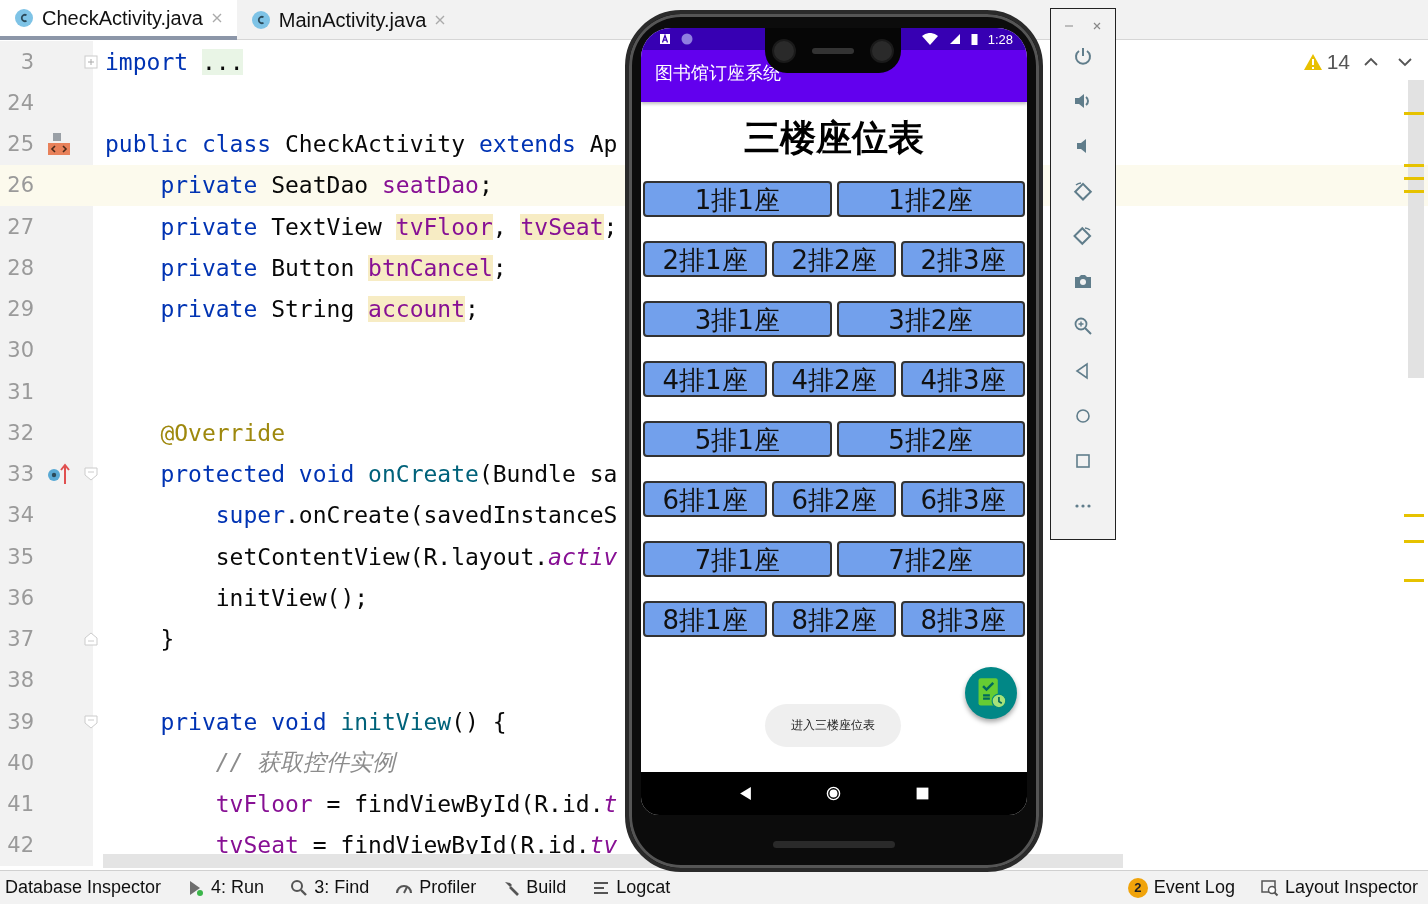 This screenshot has width=1428, height=904. Describe the element at coordinates (665, 39) in the screenshot. I see `notification-icon` at that location.